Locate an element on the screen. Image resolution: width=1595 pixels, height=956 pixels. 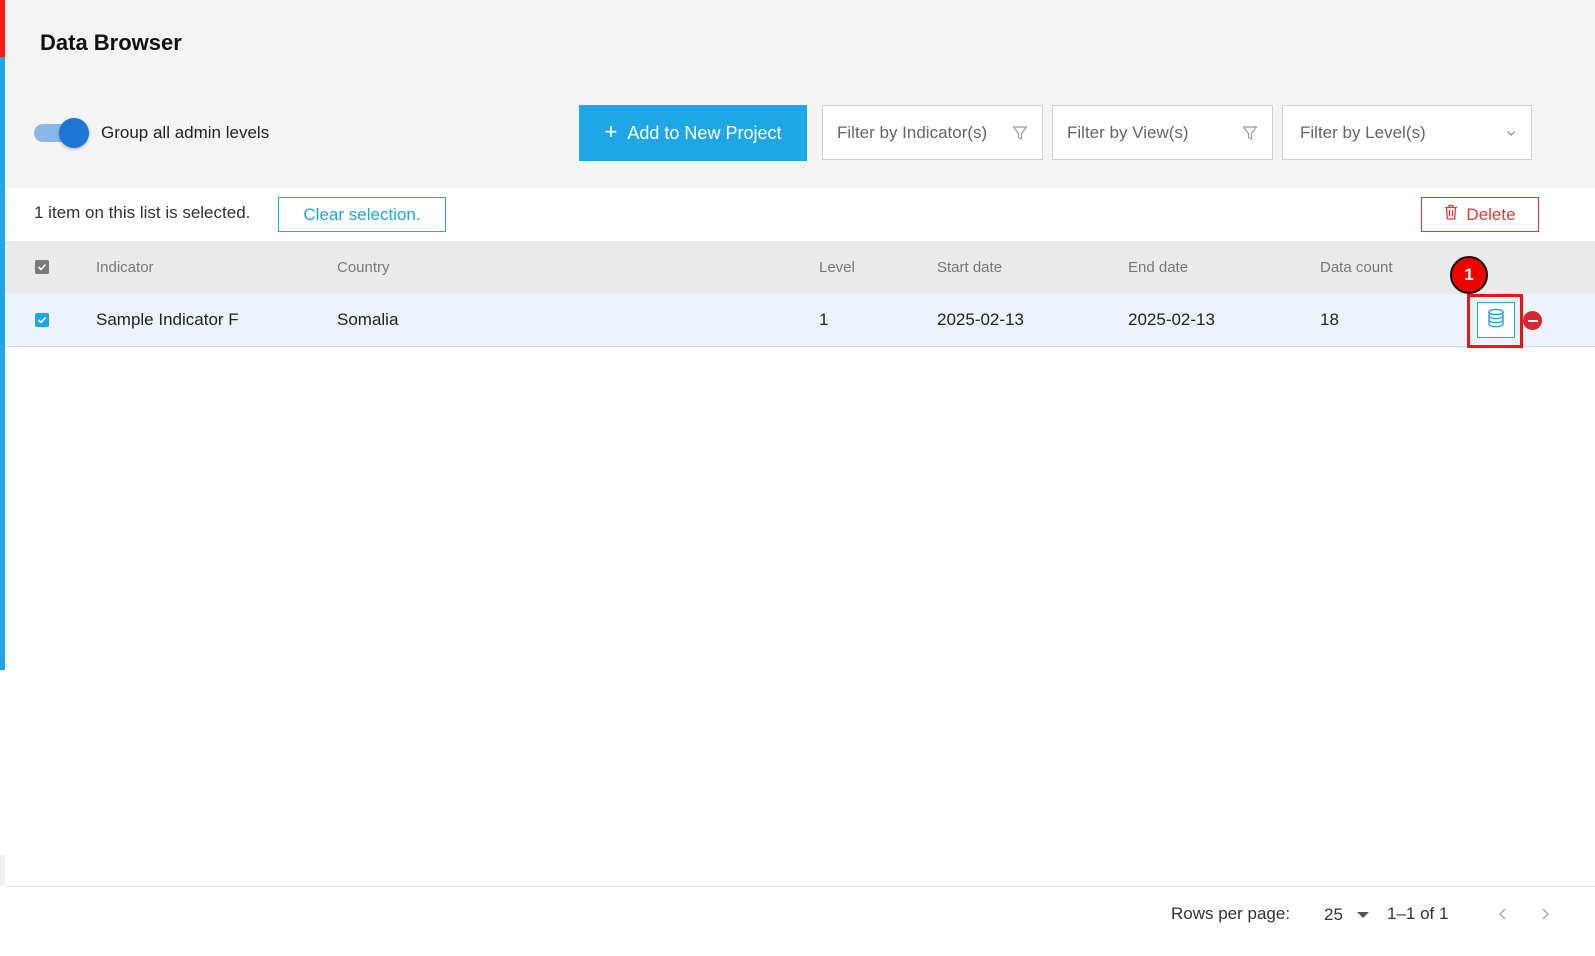
caret-down-icon is located at coordinates (1362, 915).